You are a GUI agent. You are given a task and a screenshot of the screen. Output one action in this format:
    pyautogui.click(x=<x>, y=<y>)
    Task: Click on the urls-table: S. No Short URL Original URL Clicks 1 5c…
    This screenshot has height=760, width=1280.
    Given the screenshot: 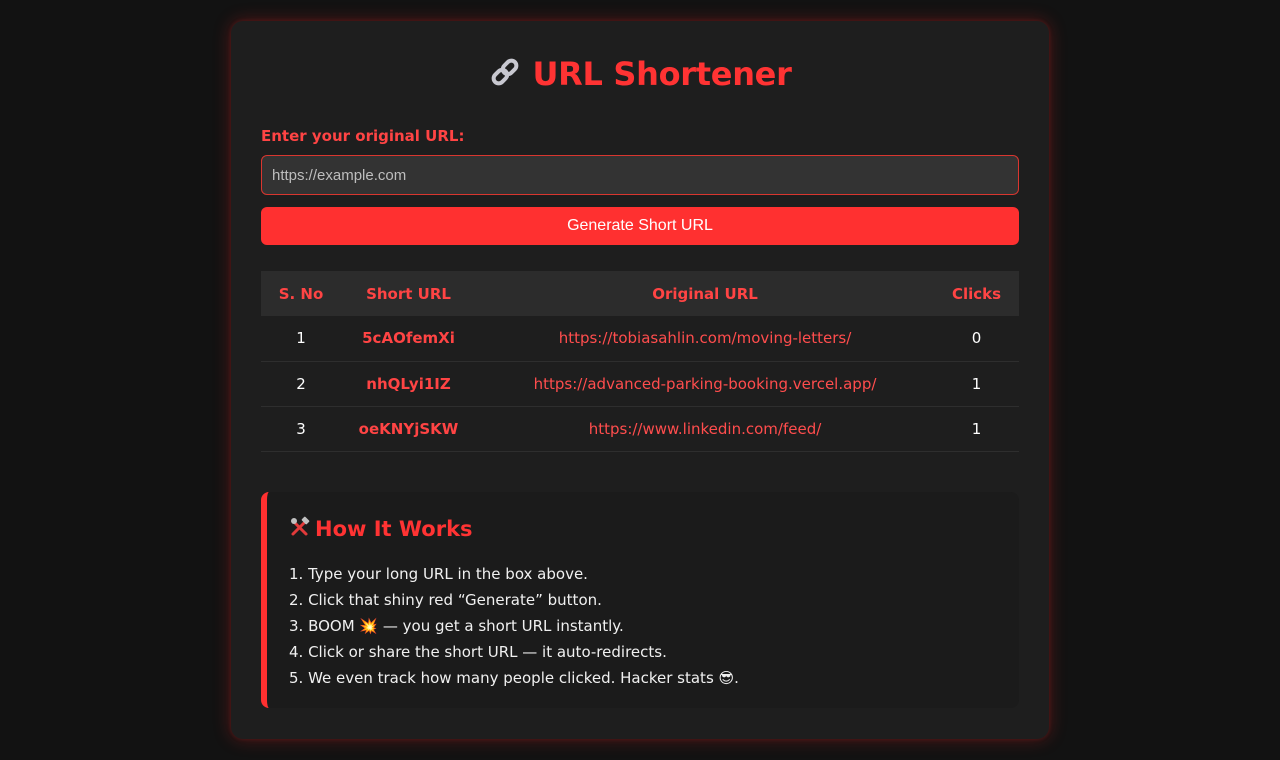 What is the action you would take?
    pyautogui.click(x=640, y=361)
    